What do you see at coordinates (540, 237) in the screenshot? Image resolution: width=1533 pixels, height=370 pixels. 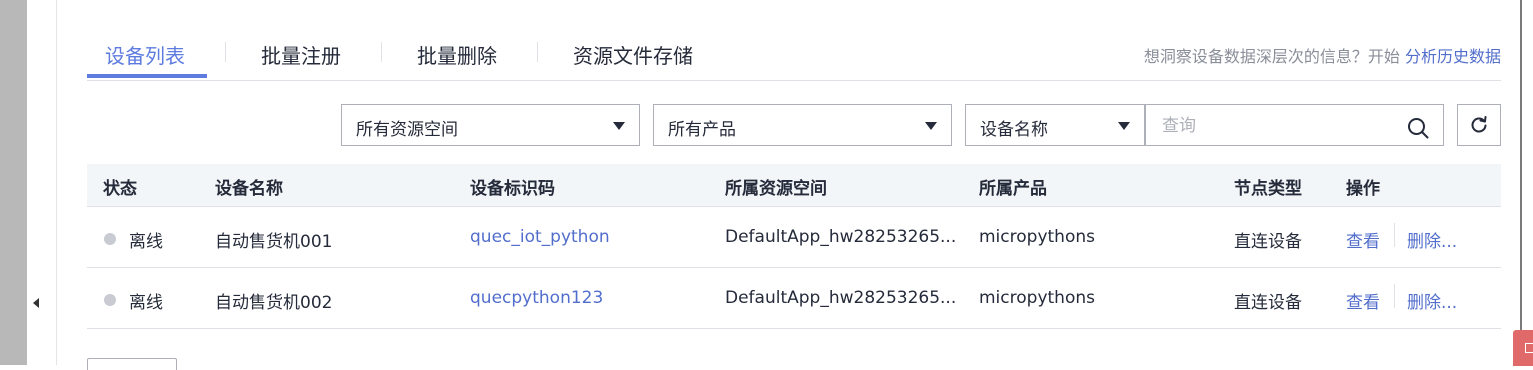 I see `device-identifier-link: quec_iot_python` at bounding box center [540, 237].